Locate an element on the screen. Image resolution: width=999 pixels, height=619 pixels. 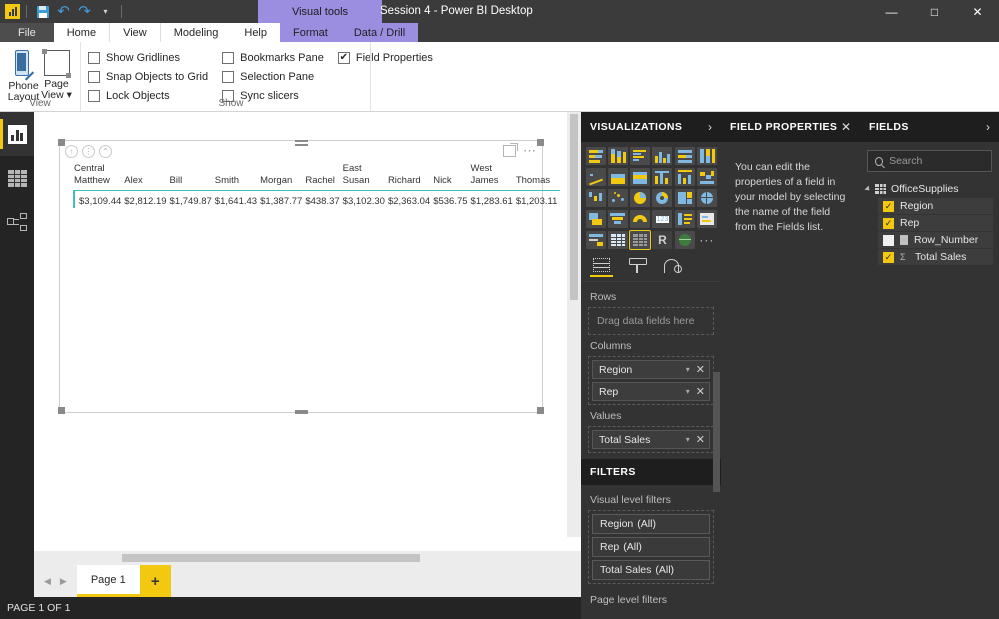
field-checkbox is located at coordinates (888, 240).